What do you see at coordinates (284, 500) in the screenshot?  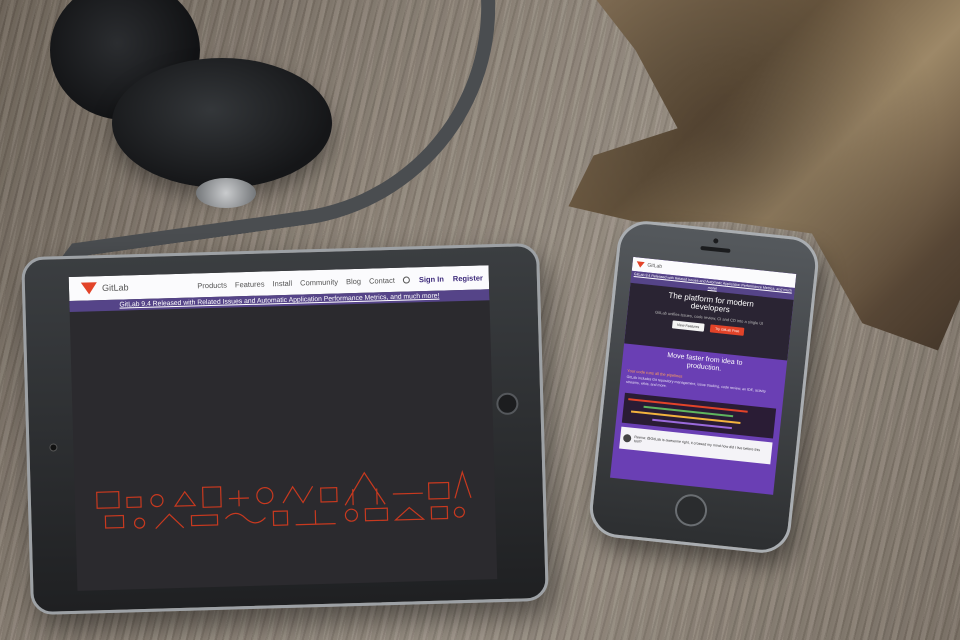 I see `devops-illustration` at bounding box center [284, 500].